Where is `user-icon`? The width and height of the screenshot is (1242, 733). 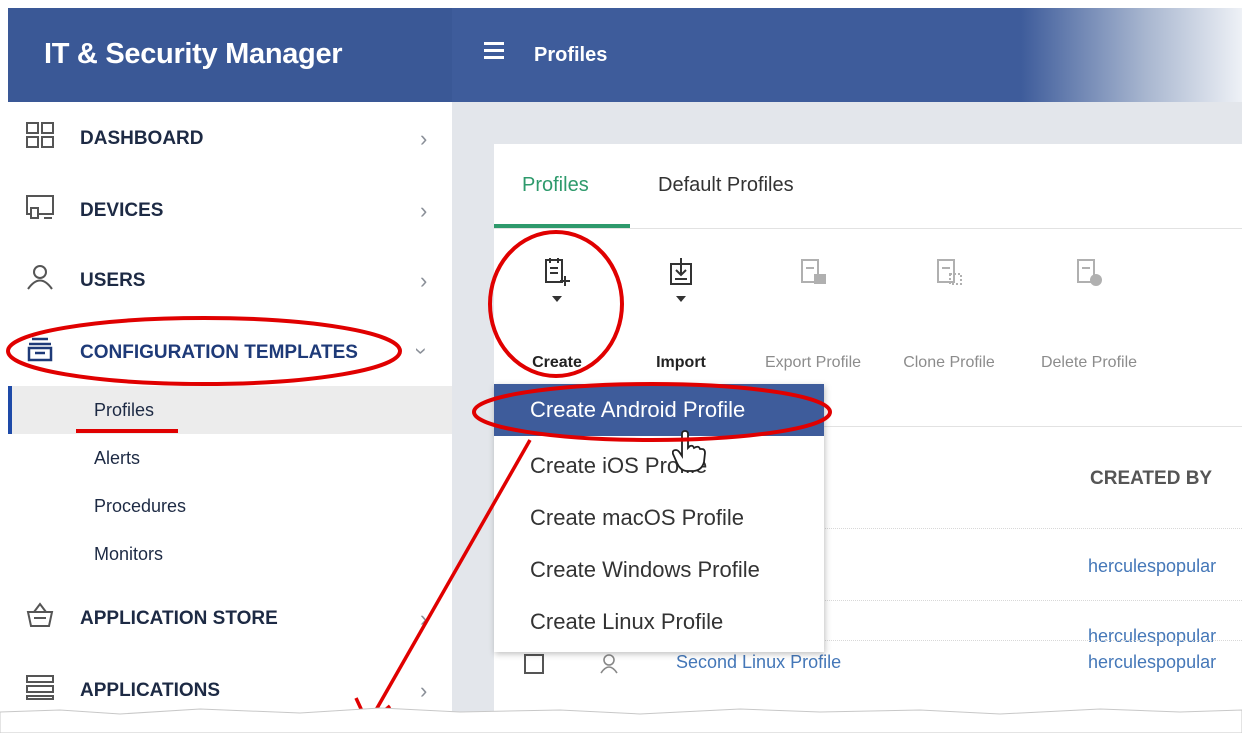 user-icon is located at coordinates (40, 277).